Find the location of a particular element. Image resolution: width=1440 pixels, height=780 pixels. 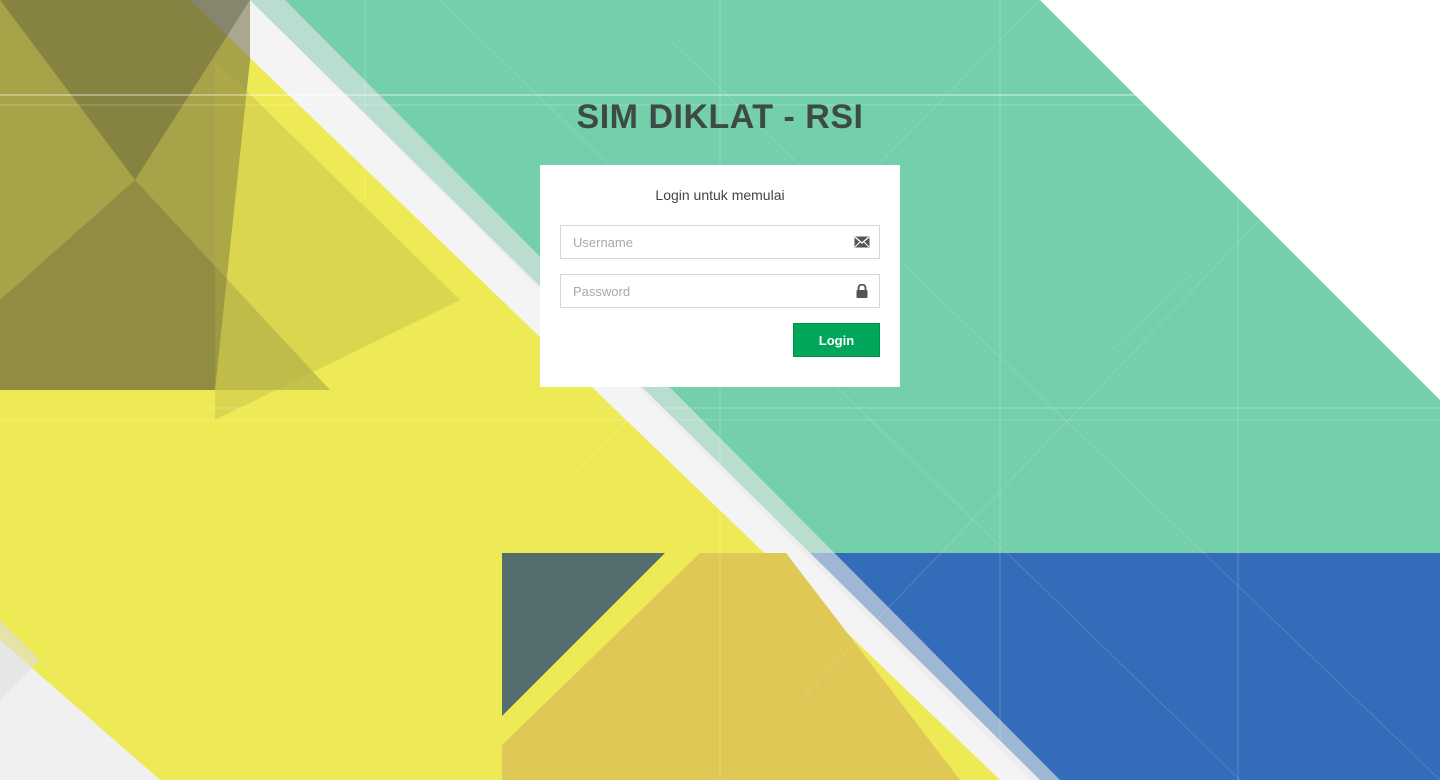

page-title: SIM DIKLAT - RSI is located at coordinates (720, 117).